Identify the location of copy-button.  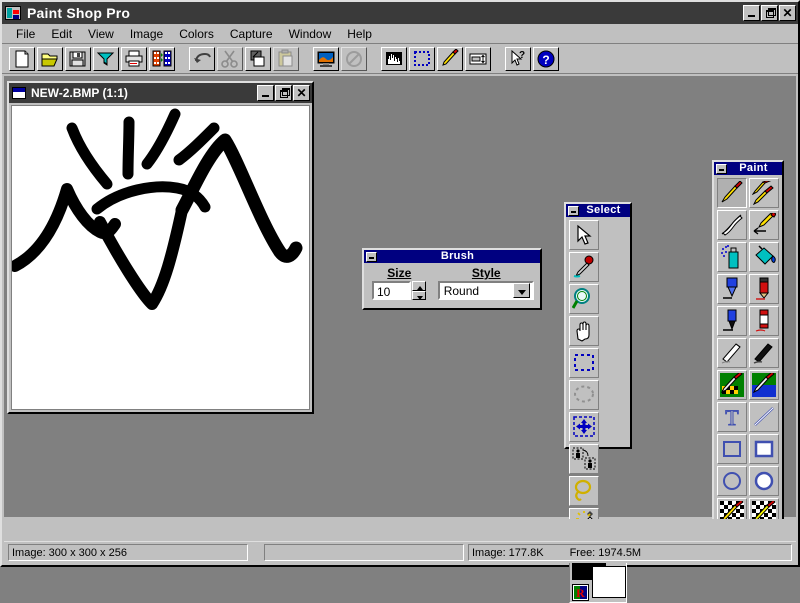
(258, 58).